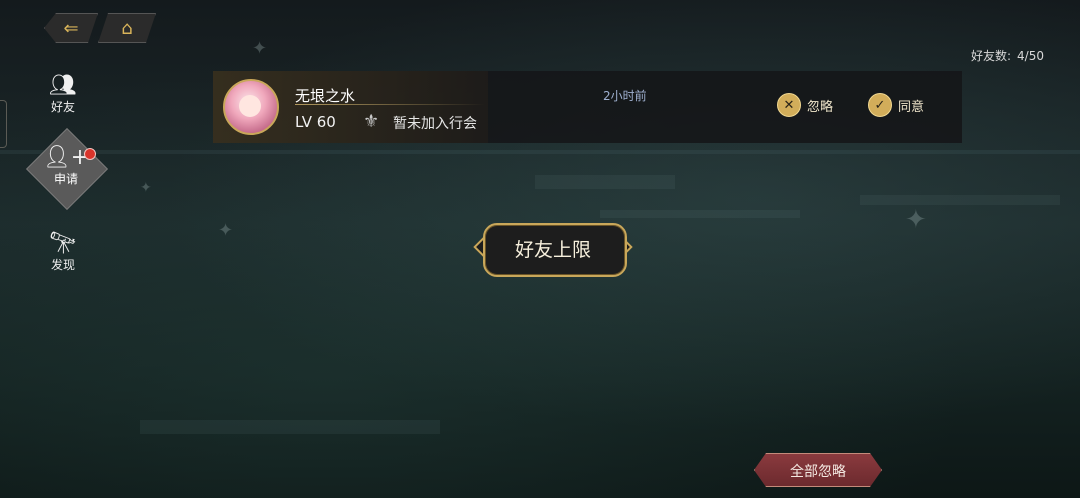 The width and height of the screenshot is (1080, 498). I want to click on ignore-button: ✕ 忽略, so click(805, 105).